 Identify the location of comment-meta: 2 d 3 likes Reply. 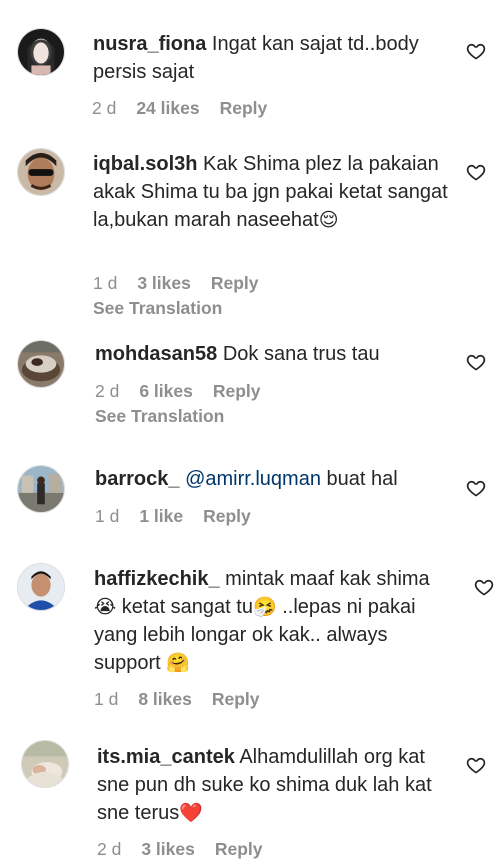
(190, 849).